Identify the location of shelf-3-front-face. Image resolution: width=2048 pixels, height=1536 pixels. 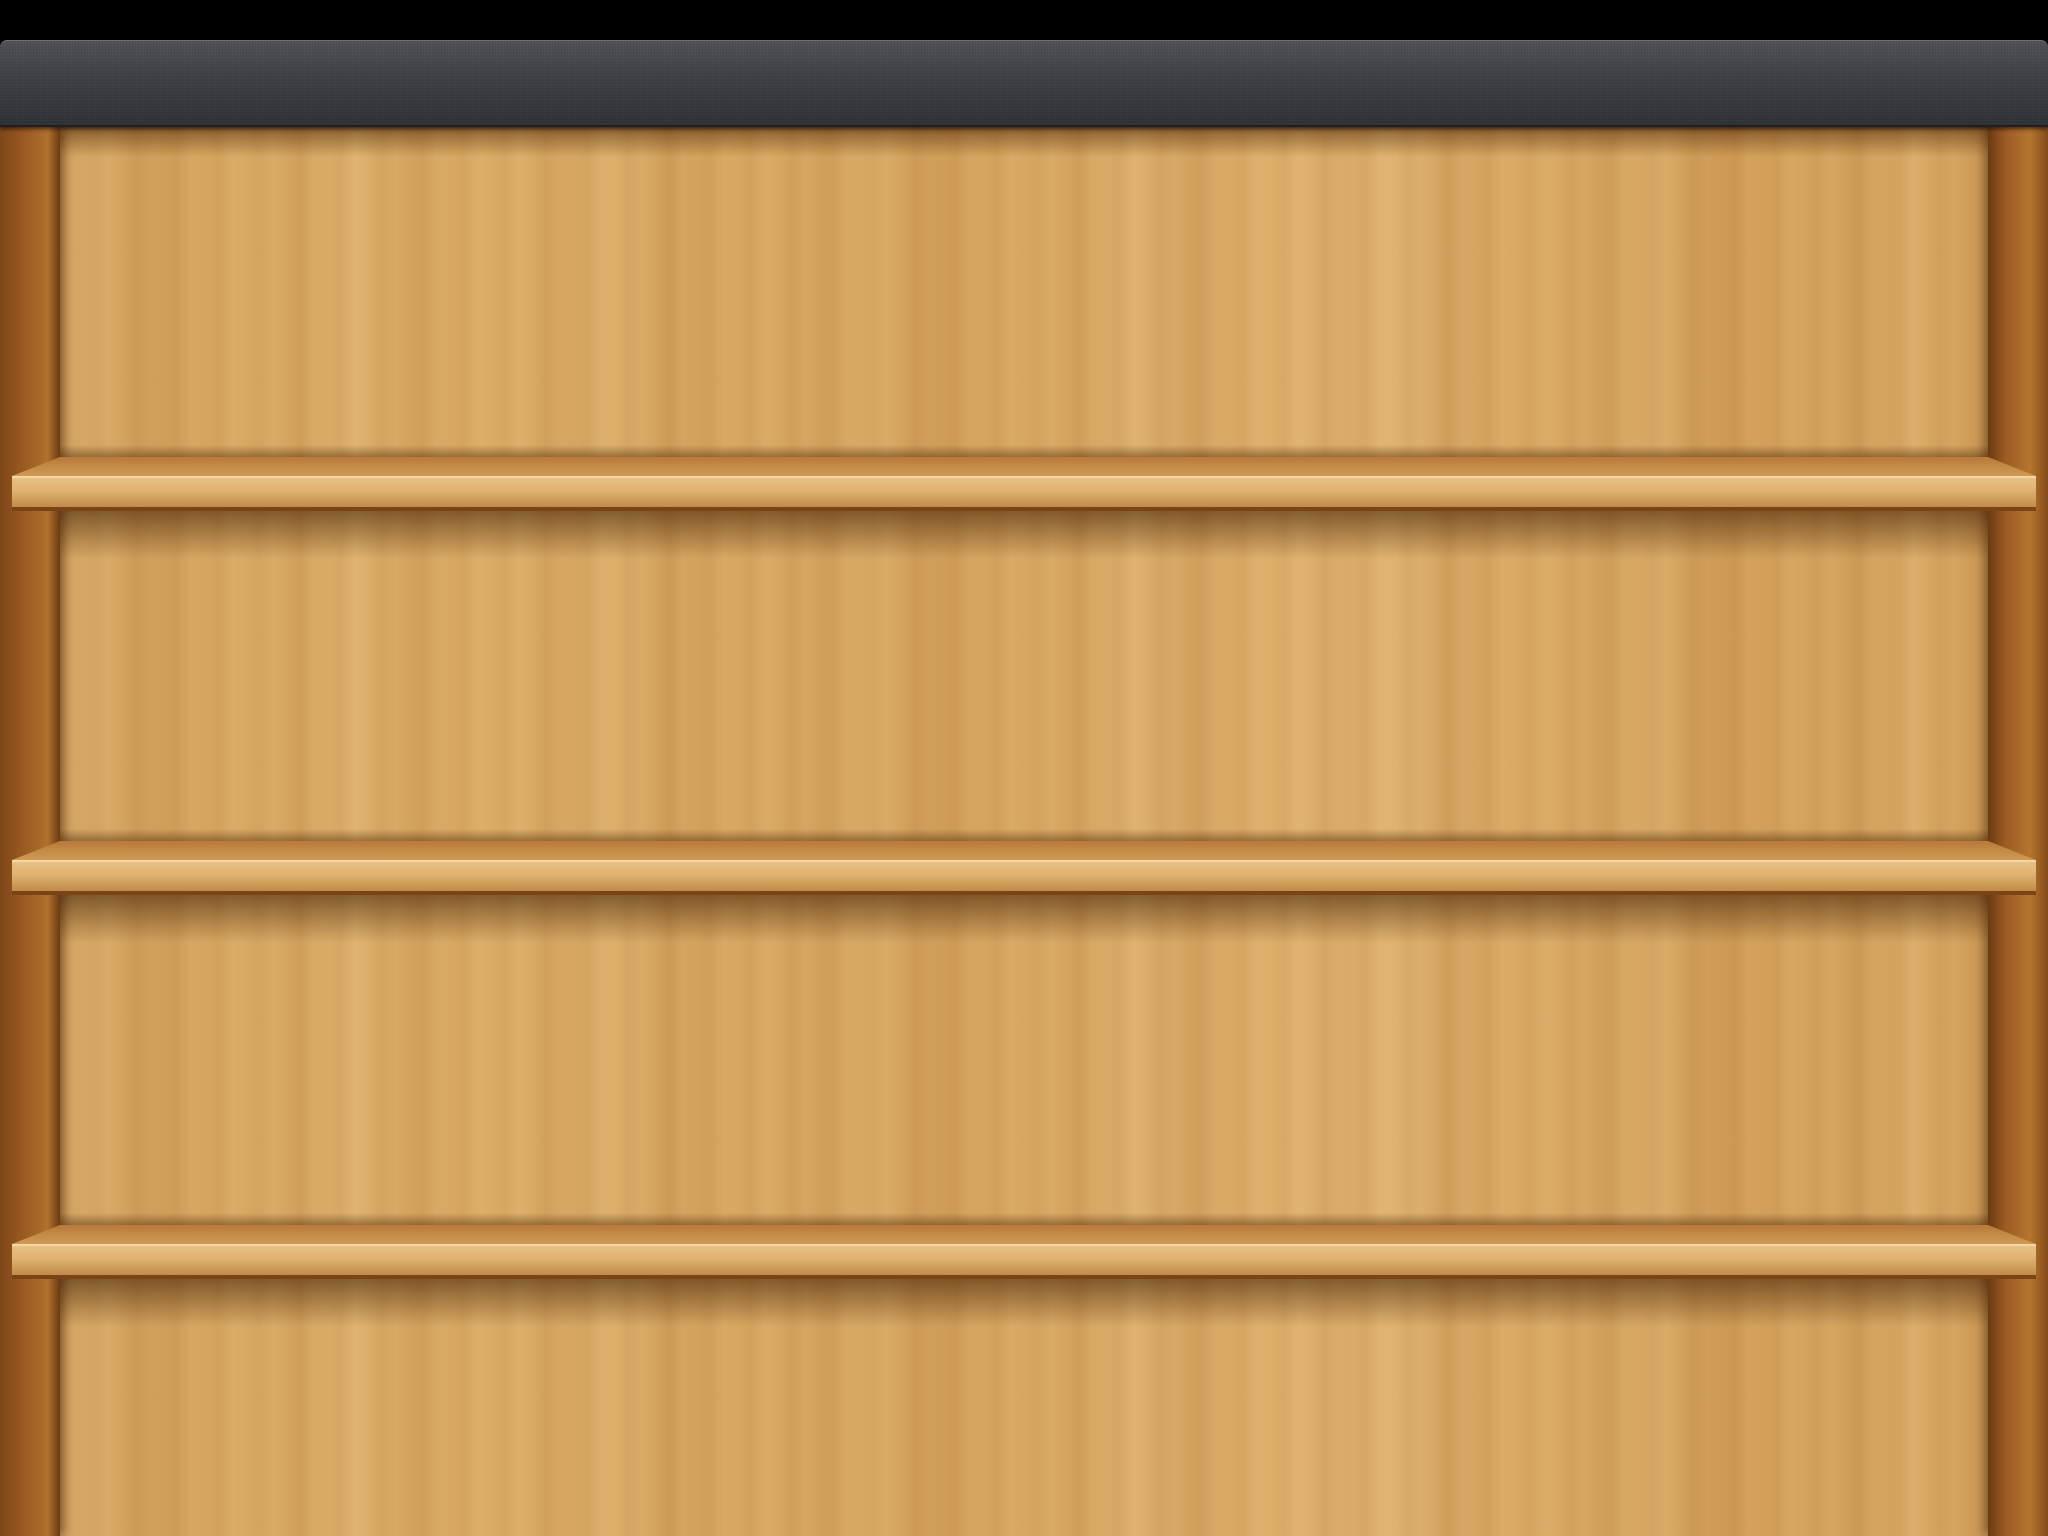
(1024, 1259).